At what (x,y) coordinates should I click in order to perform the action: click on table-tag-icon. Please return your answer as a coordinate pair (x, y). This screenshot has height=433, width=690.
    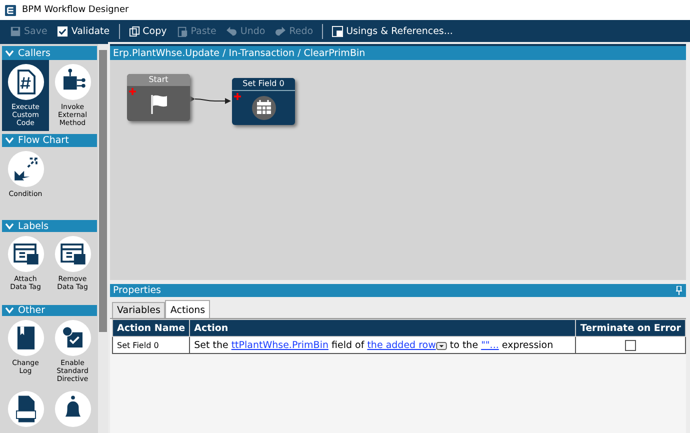
    Looking at the image, I should click on (25, 254).